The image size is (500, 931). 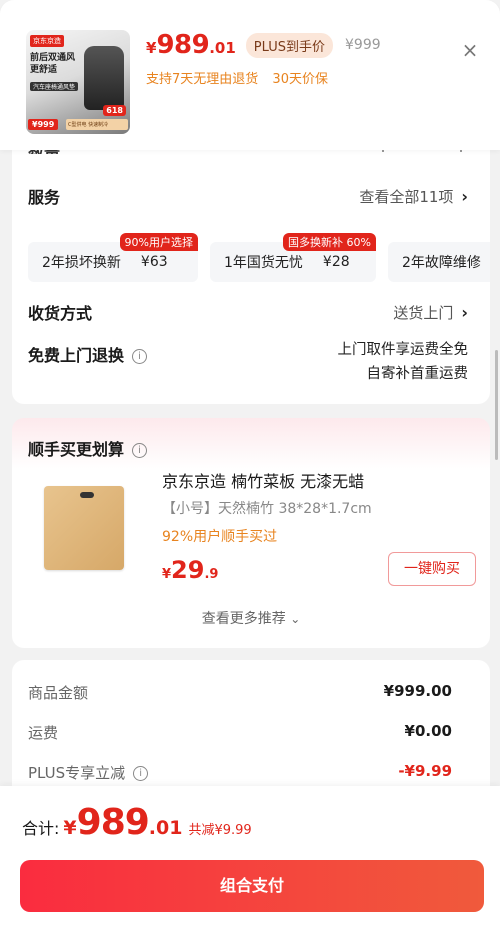 I want to click on door-return-title: 免费上门退换 i, so click(x=88, y=354).